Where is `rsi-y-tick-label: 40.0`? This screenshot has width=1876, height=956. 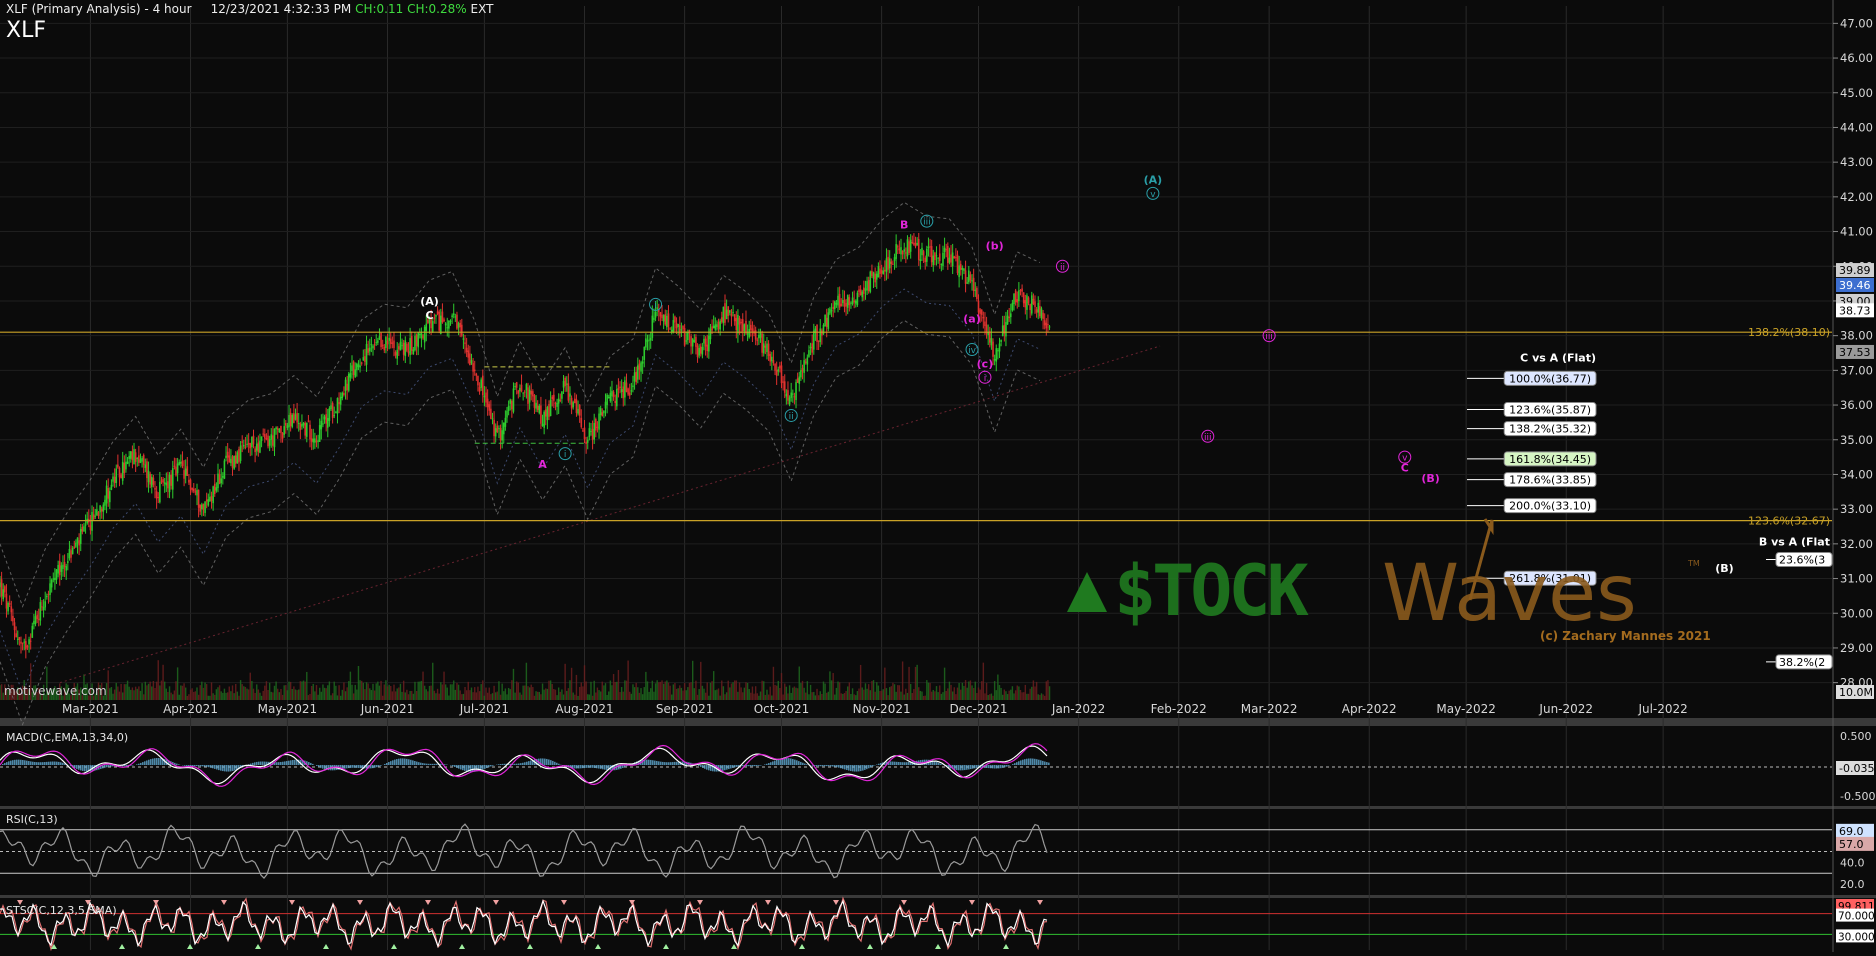
rsi-y-tick-label: 40.0 is located at coordinates (1852, 862).